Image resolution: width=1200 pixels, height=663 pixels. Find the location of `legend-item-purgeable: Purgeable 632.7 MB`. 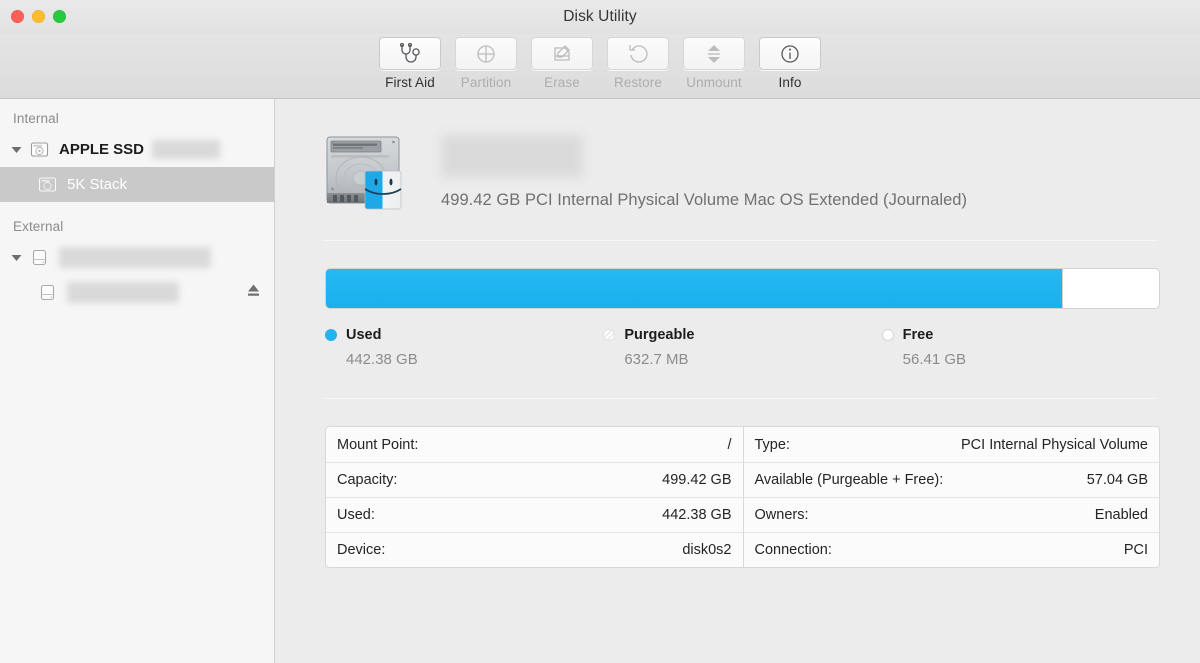

legend-item-purgeable: Purgeable 632.7 MB is located at coordinates (742, 347).